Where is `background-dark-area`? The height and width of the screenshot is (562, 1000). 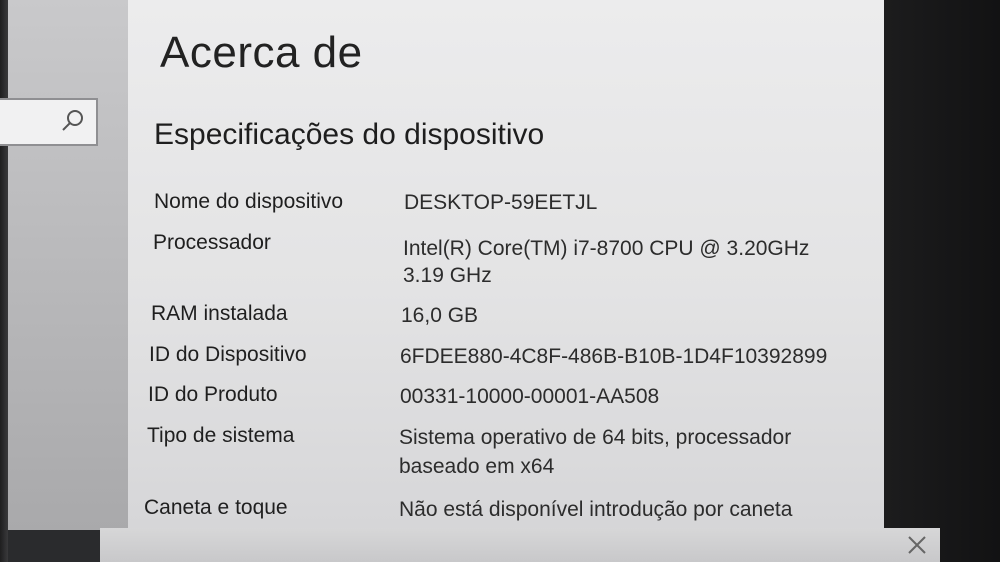
background-dark-area is located at coordinates (942, 281).